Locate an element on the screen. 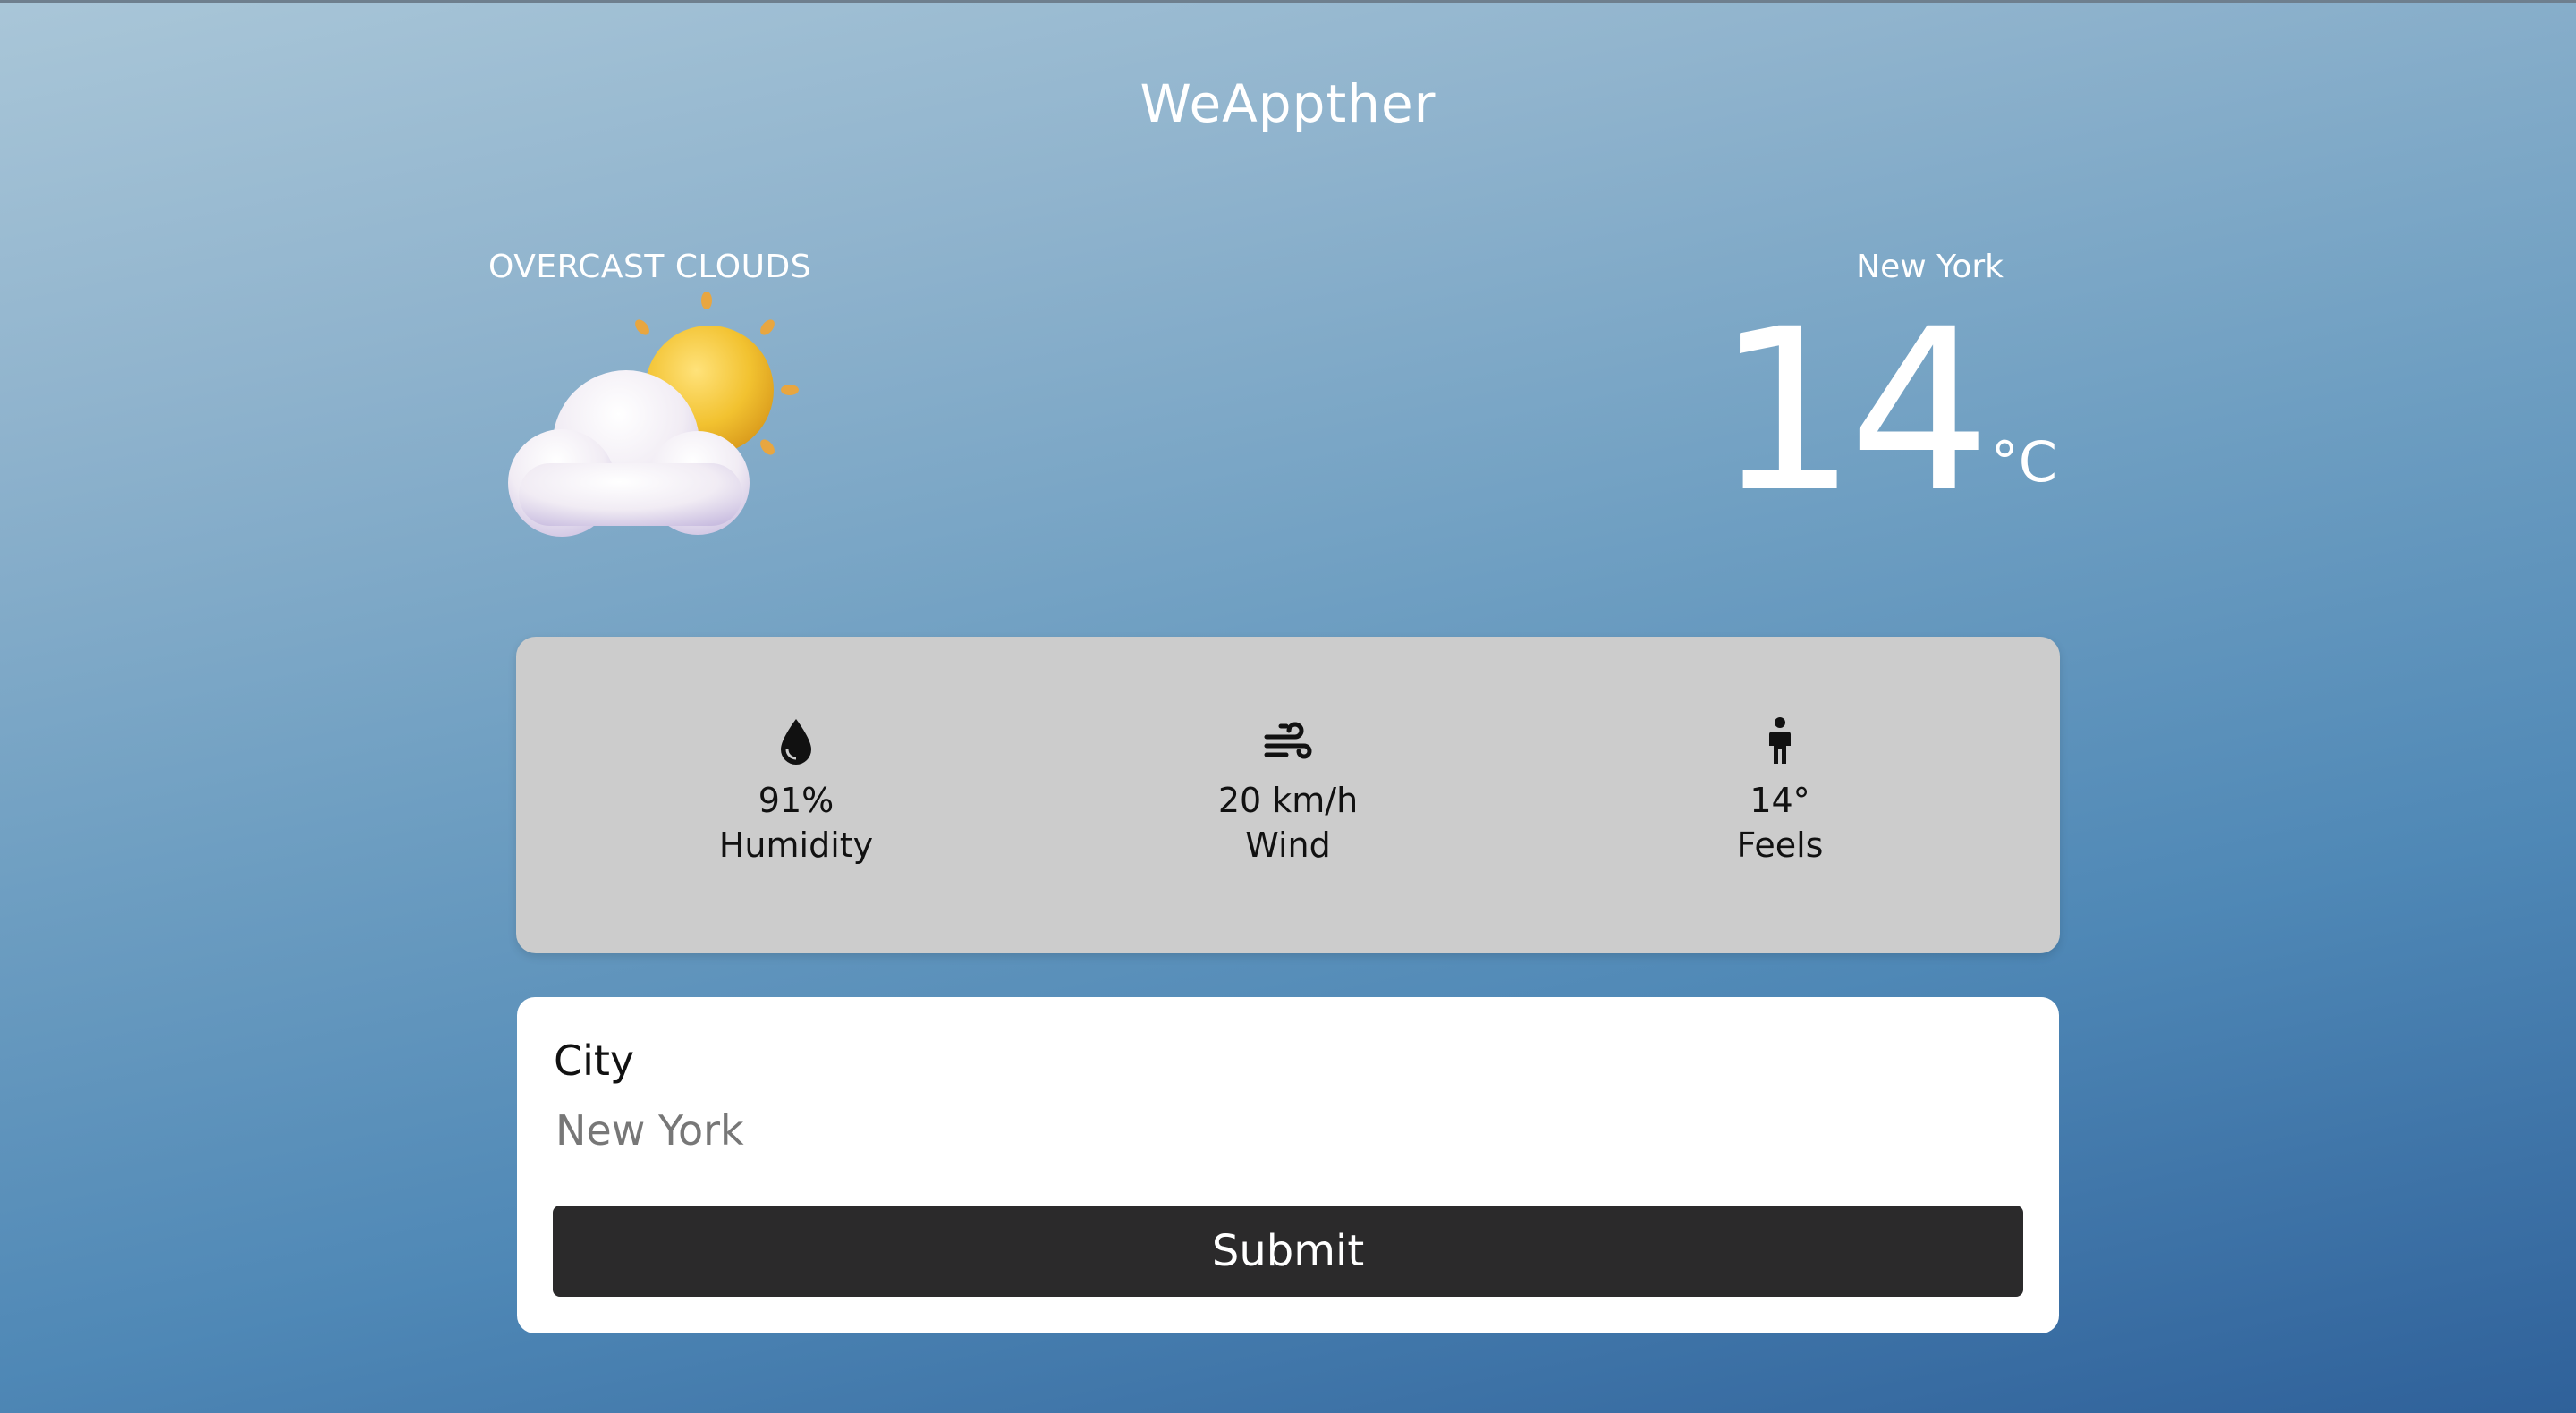  temperature-display: 14 °C is located at coordinates (1886, 411).